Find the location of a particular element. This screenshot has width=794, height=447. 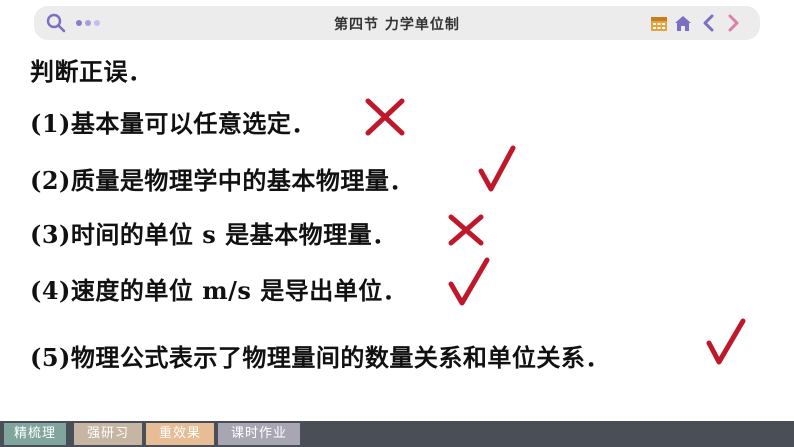

tab-homework: 课时作业 is located at coordinates (259, 434).